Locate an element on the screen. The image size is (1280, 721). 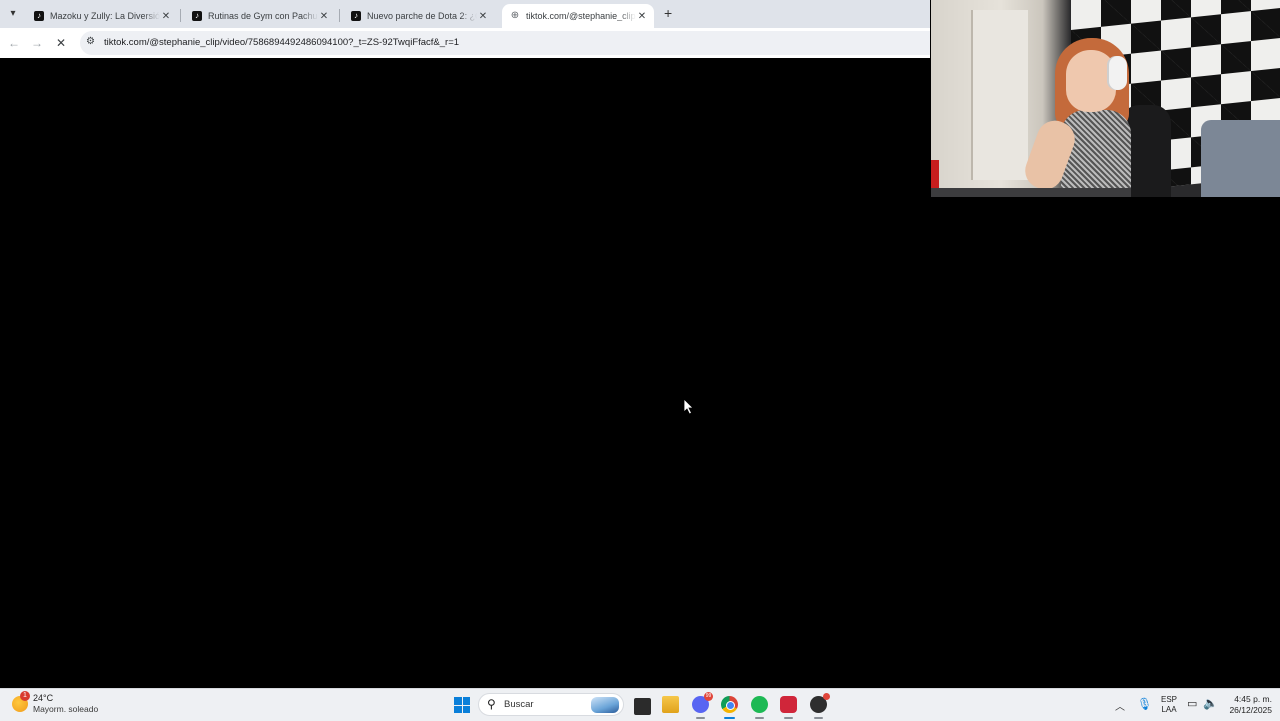
tab-title: Rutinas de Gym con Pachu Zub is located at coordinates (263, 16).